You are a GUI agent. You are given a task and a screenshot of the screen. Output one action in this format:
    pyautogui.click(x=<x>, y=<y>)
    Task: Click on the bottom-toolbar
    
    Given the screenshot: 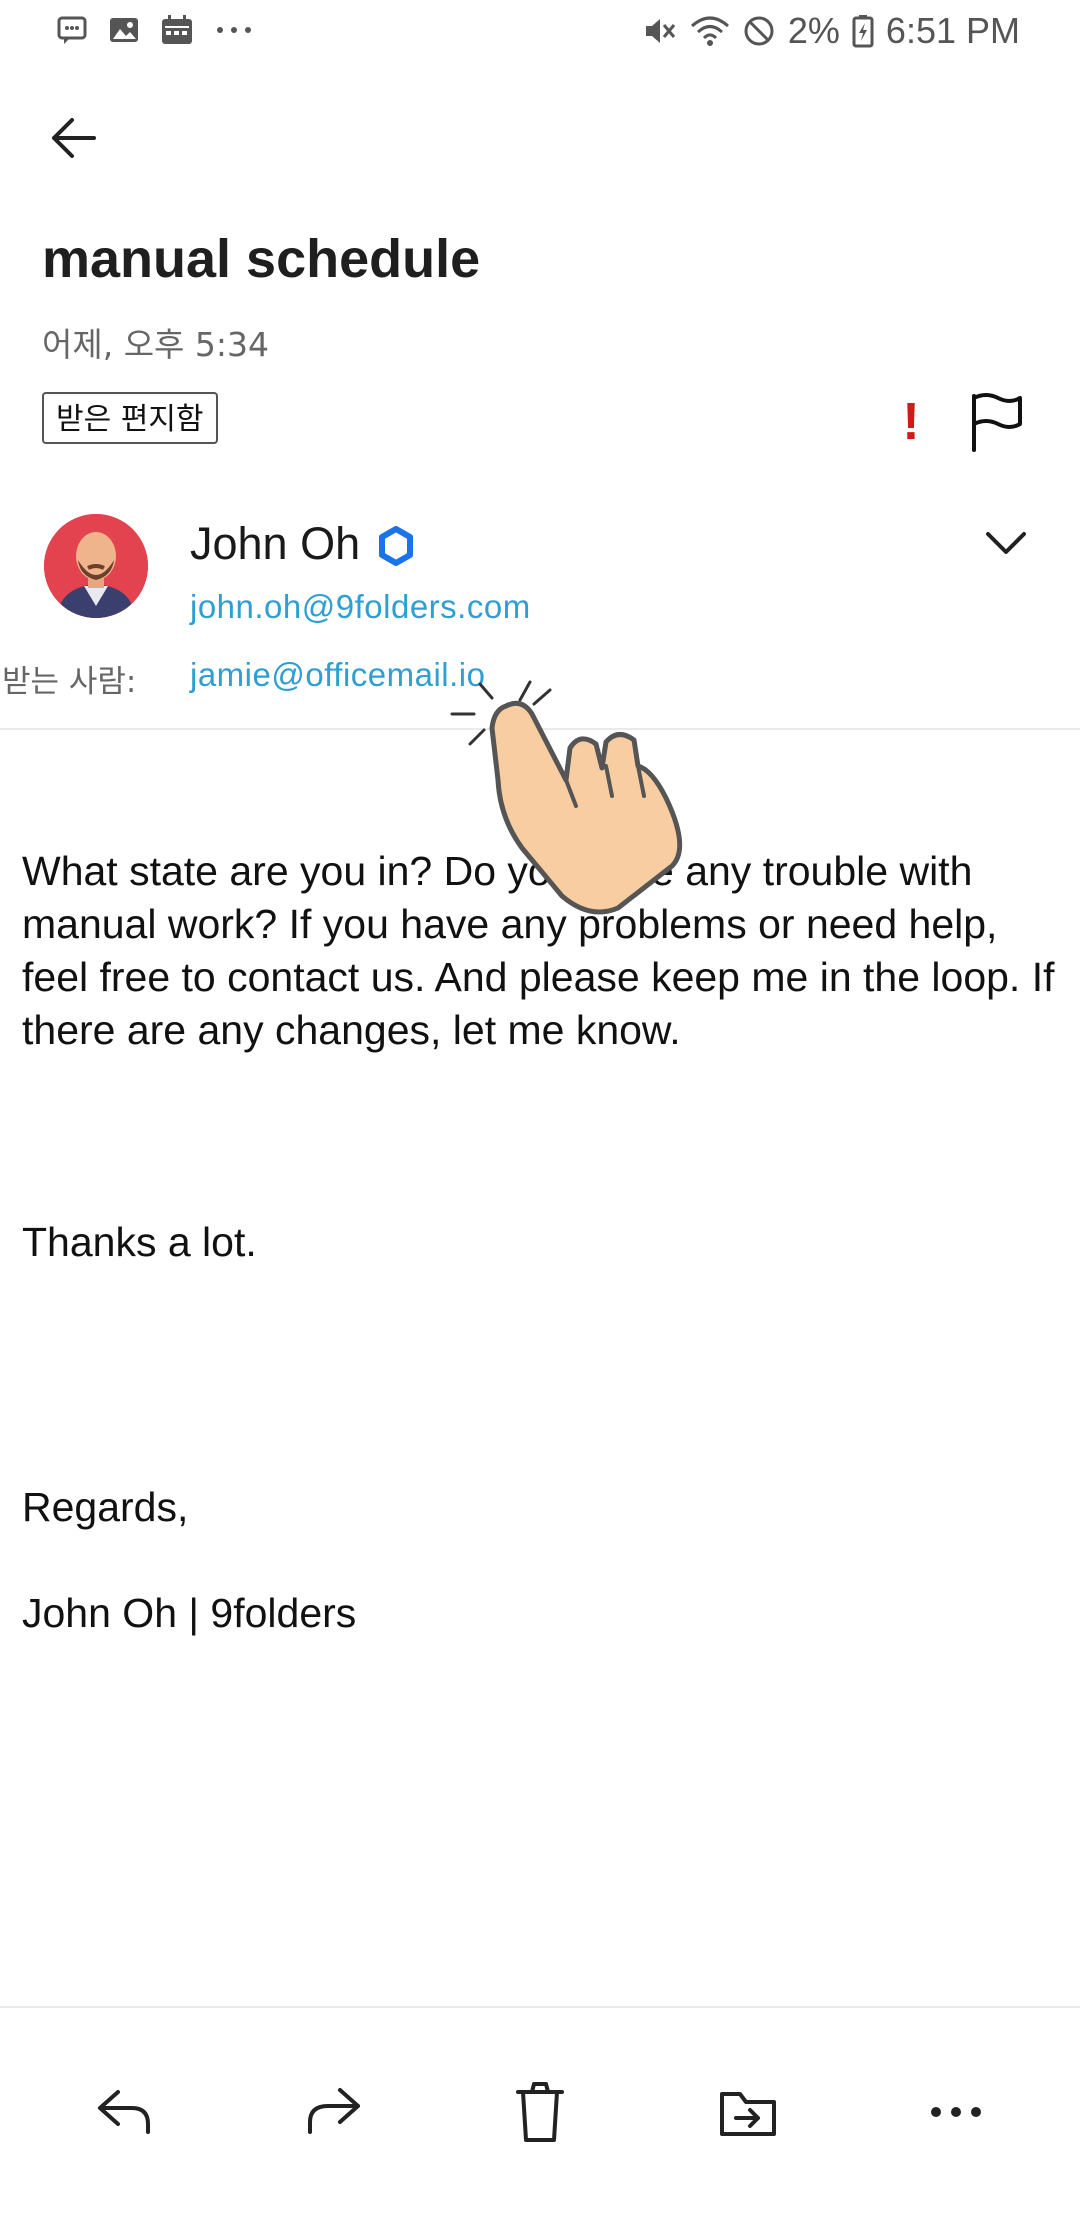 What is the action you would take?
    pyautogui.click(x=540, y=2112)
    